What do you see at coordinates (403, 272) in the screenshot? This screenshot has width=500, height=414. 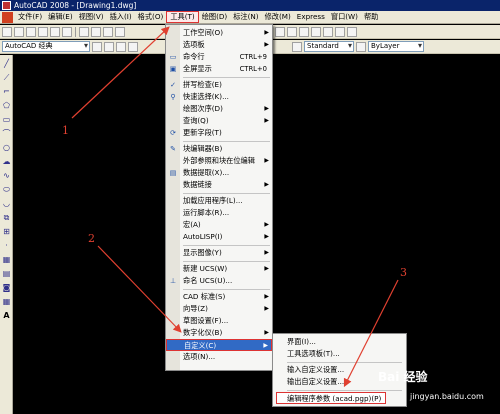 I see `annotation-number-3: 3` at bounding box center [403, 272].